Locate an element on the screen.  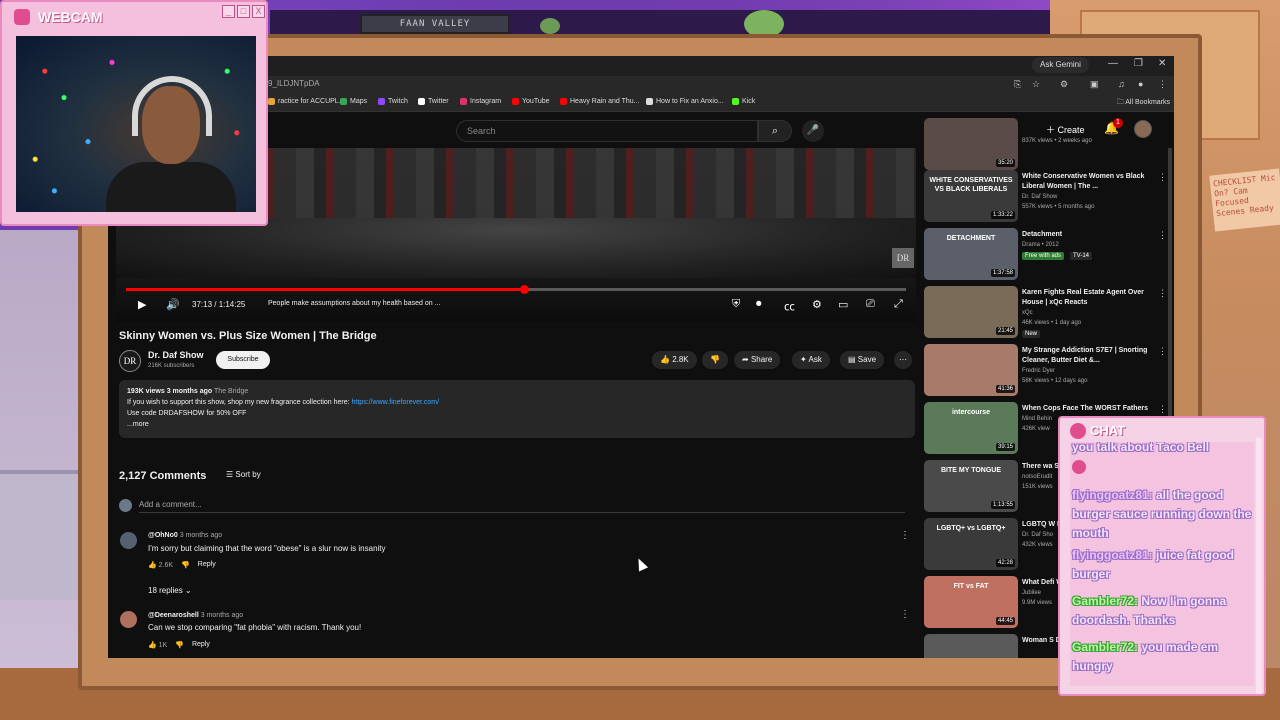
profile-icon: ● is located at coordinates (1140, 84).